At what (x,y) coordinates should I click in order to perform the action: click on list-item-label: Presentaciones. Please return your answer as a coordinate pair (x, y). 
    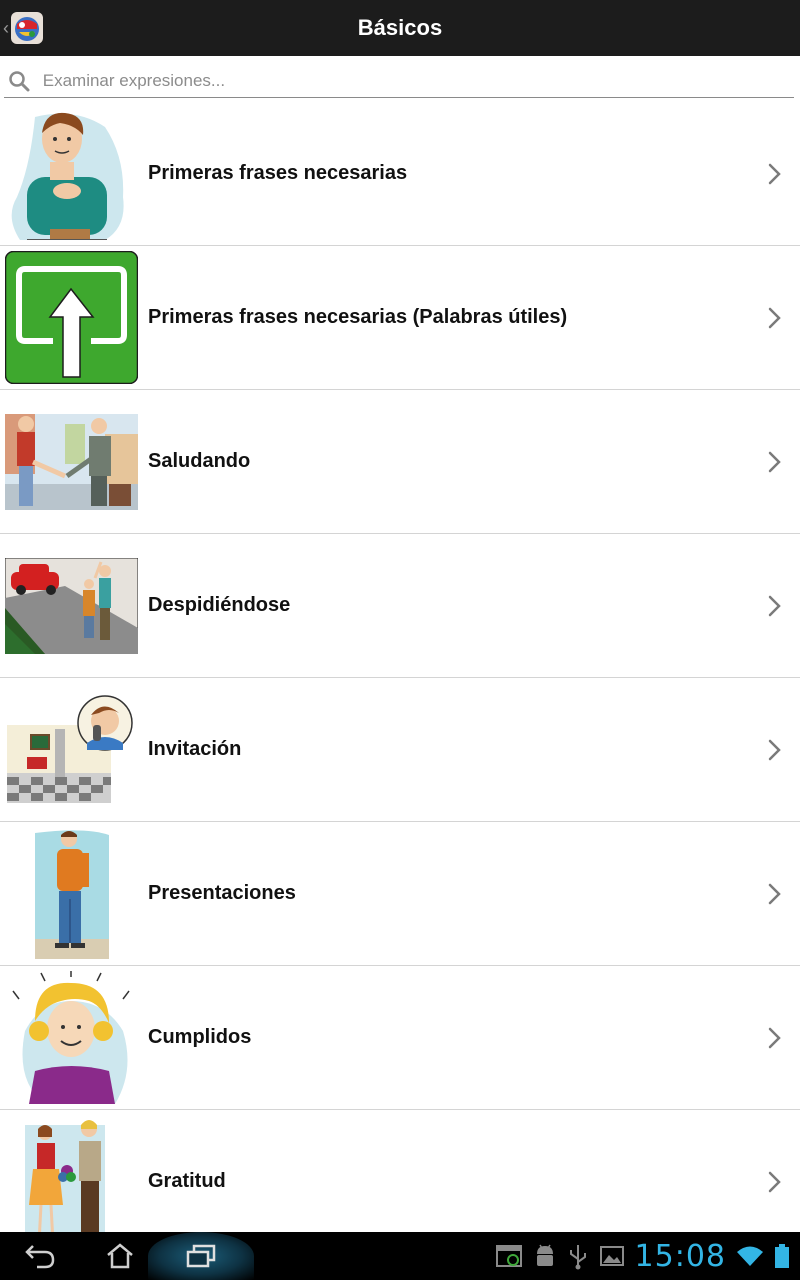
    Looking at the image, I should click on (222, 893).